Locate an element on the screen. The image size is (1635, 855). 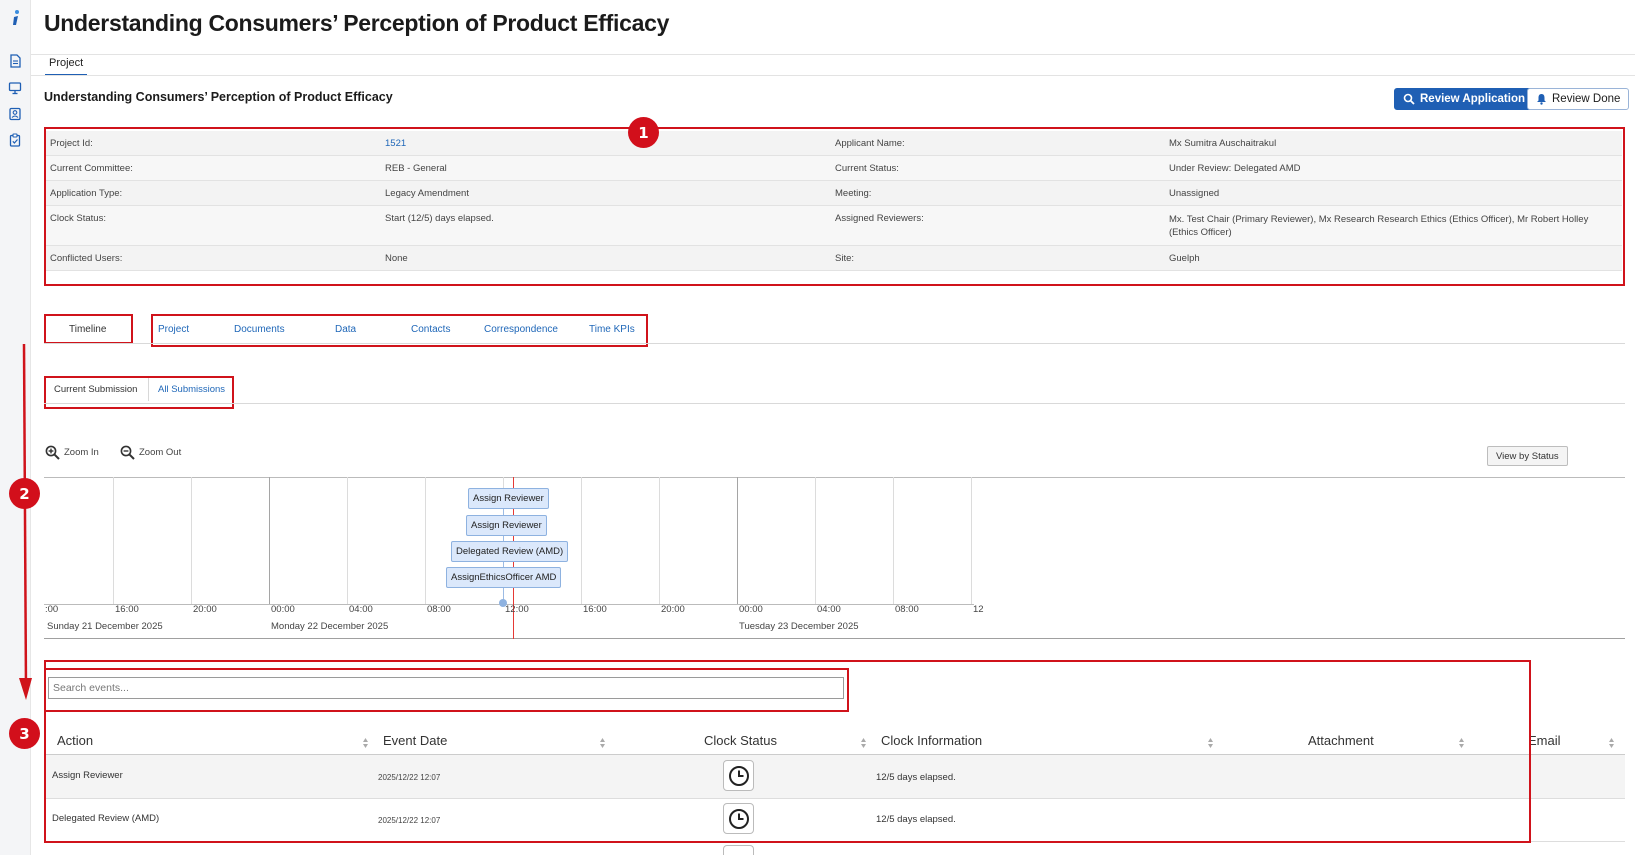
zoom-in-icon is located at coordinates (52, 452).